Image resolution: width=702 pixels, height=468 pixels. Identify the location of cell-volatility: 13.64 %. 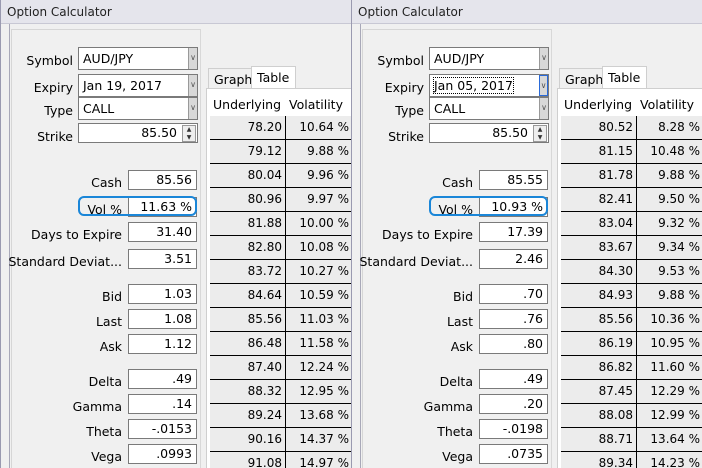
(669, 440).